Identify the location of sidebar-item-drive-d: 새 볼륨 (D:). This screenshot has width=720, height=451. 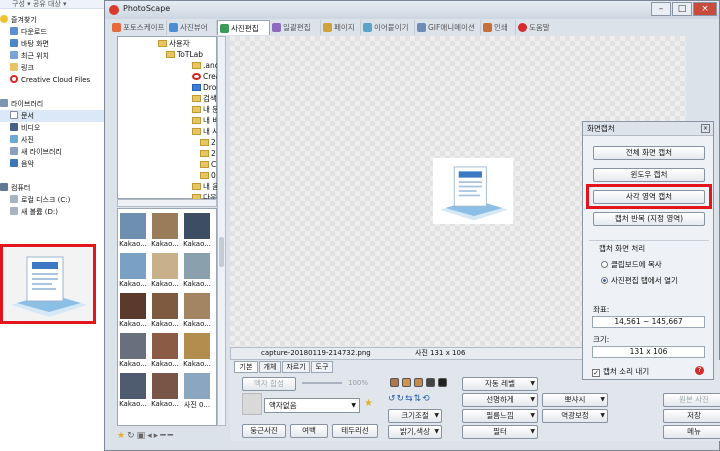
(54, 212).